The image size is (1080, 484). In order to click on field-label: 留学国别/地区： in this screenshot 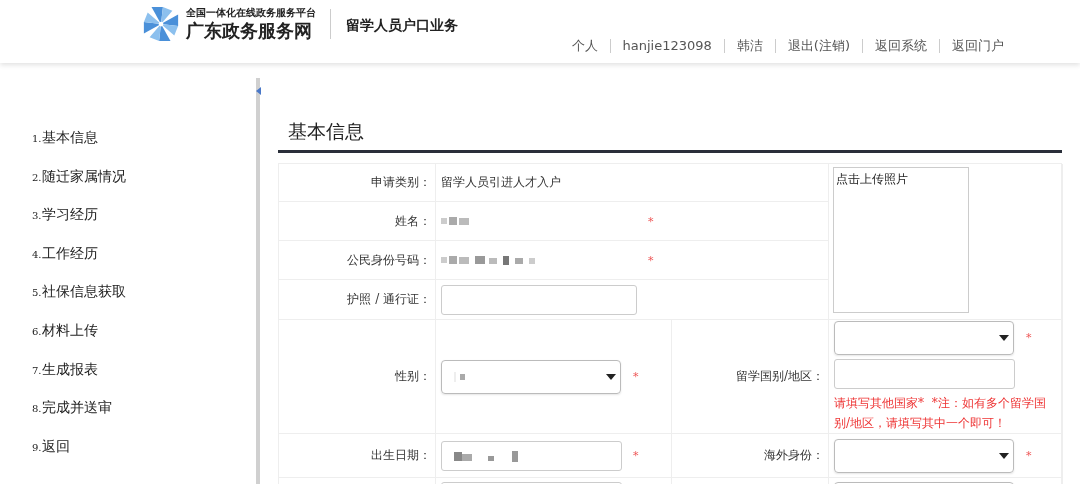, I will do `click(779, 376)`.